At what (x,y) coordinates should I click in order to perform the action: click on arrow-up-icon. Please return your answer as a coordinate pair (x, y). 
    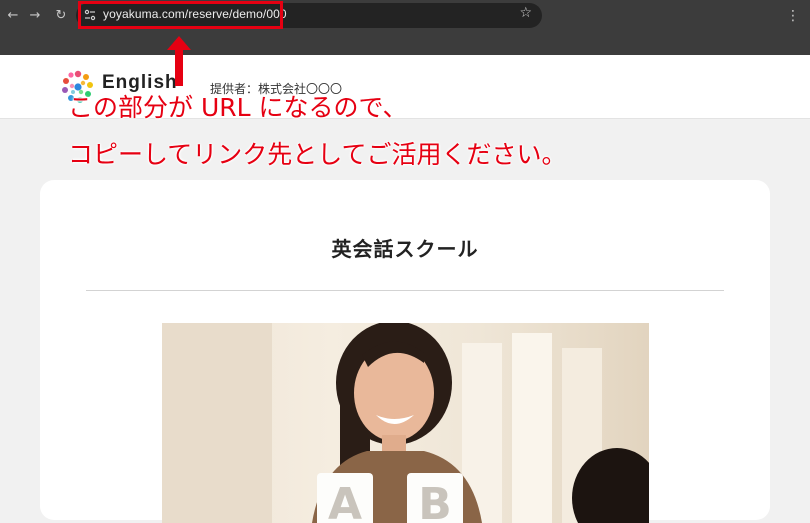
    Looking at the image, I should click on (179, 61).